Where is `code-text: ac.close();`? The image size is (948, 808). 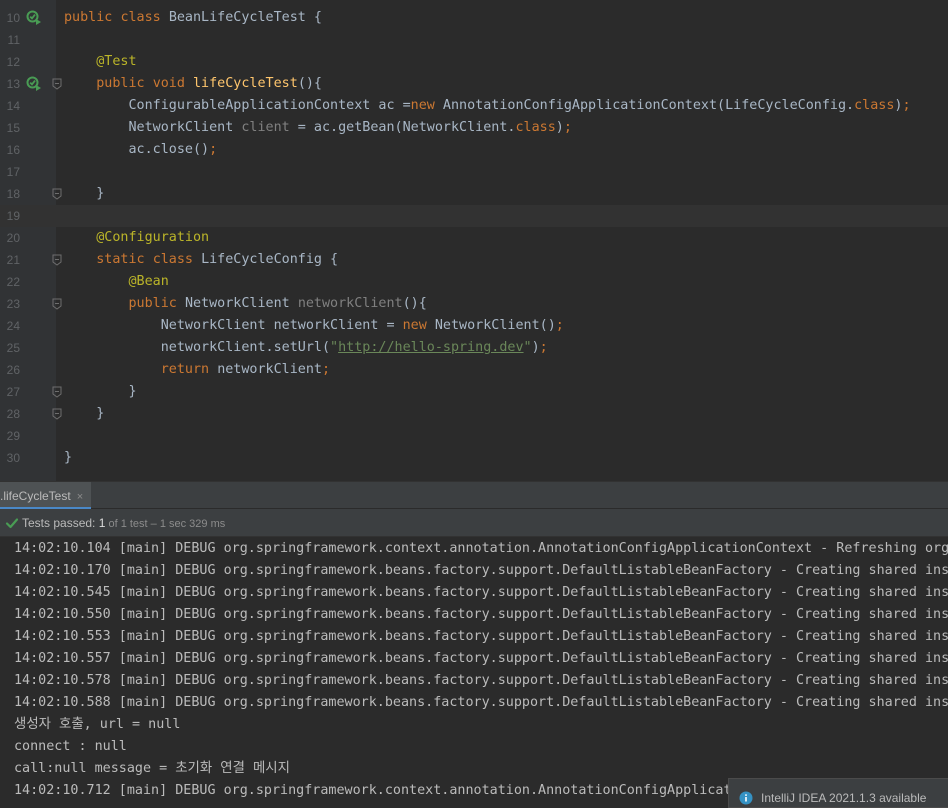 code-text: ac.close(); is located at coordinates (141, 149).